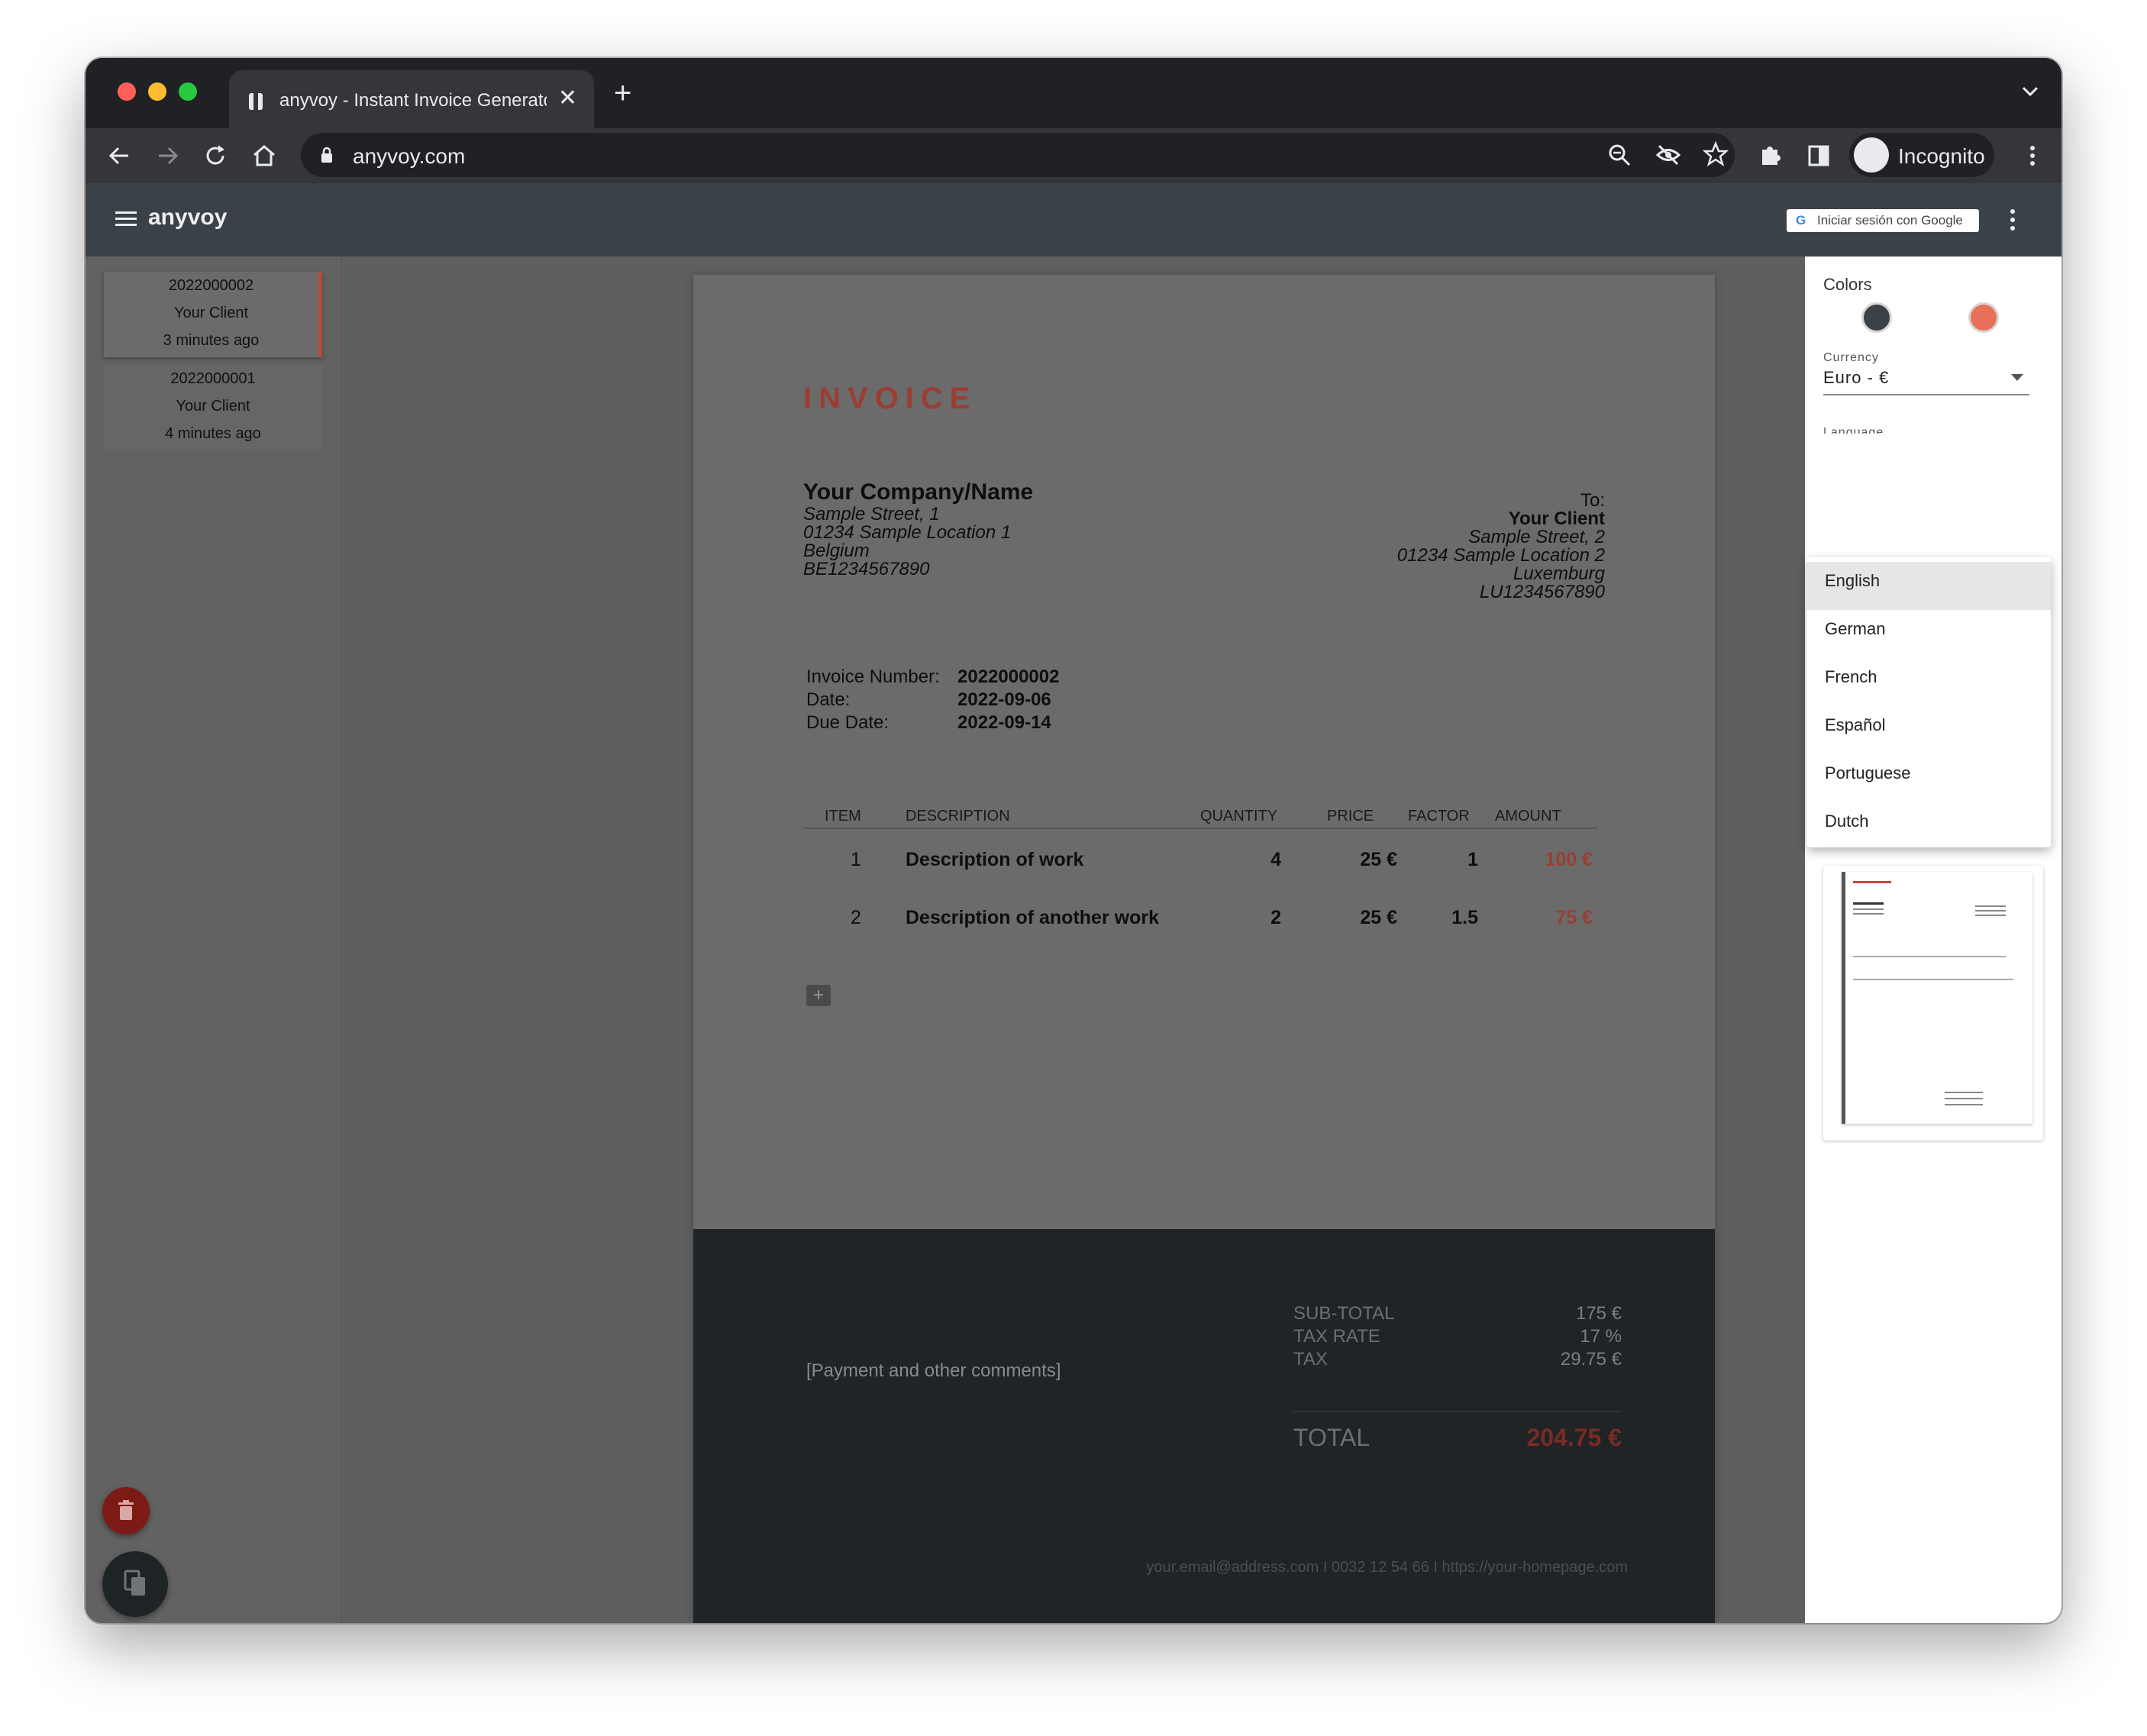  Describe the element at coordinates (2012, 220) in the screenshot. I see `app-more-icon` at that location.